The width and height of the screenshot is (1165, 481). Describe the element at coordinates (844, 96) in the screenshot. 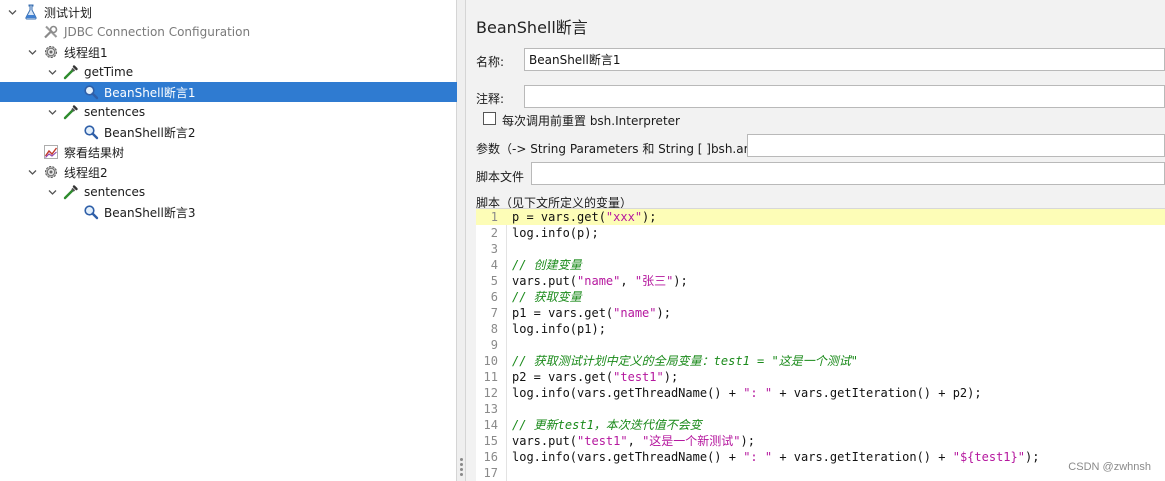

I see `comment-input` at that location.